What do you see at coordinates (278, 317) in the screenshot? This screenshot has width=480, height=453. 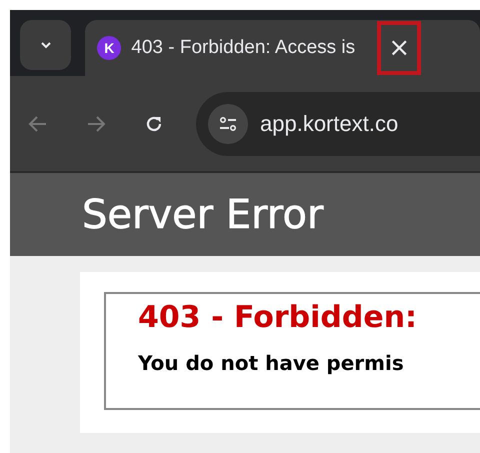 I see `error-title: 403 - Forbidden:` at bounding box center [278, 317].